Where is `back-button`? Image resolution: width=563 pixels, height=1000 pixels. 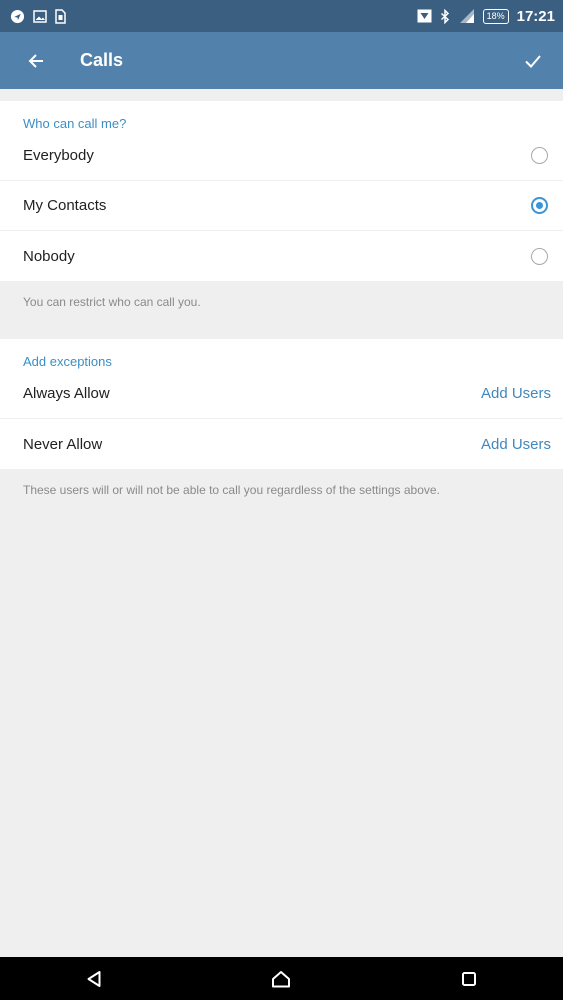
back-button is located at coordinates (36, 60).